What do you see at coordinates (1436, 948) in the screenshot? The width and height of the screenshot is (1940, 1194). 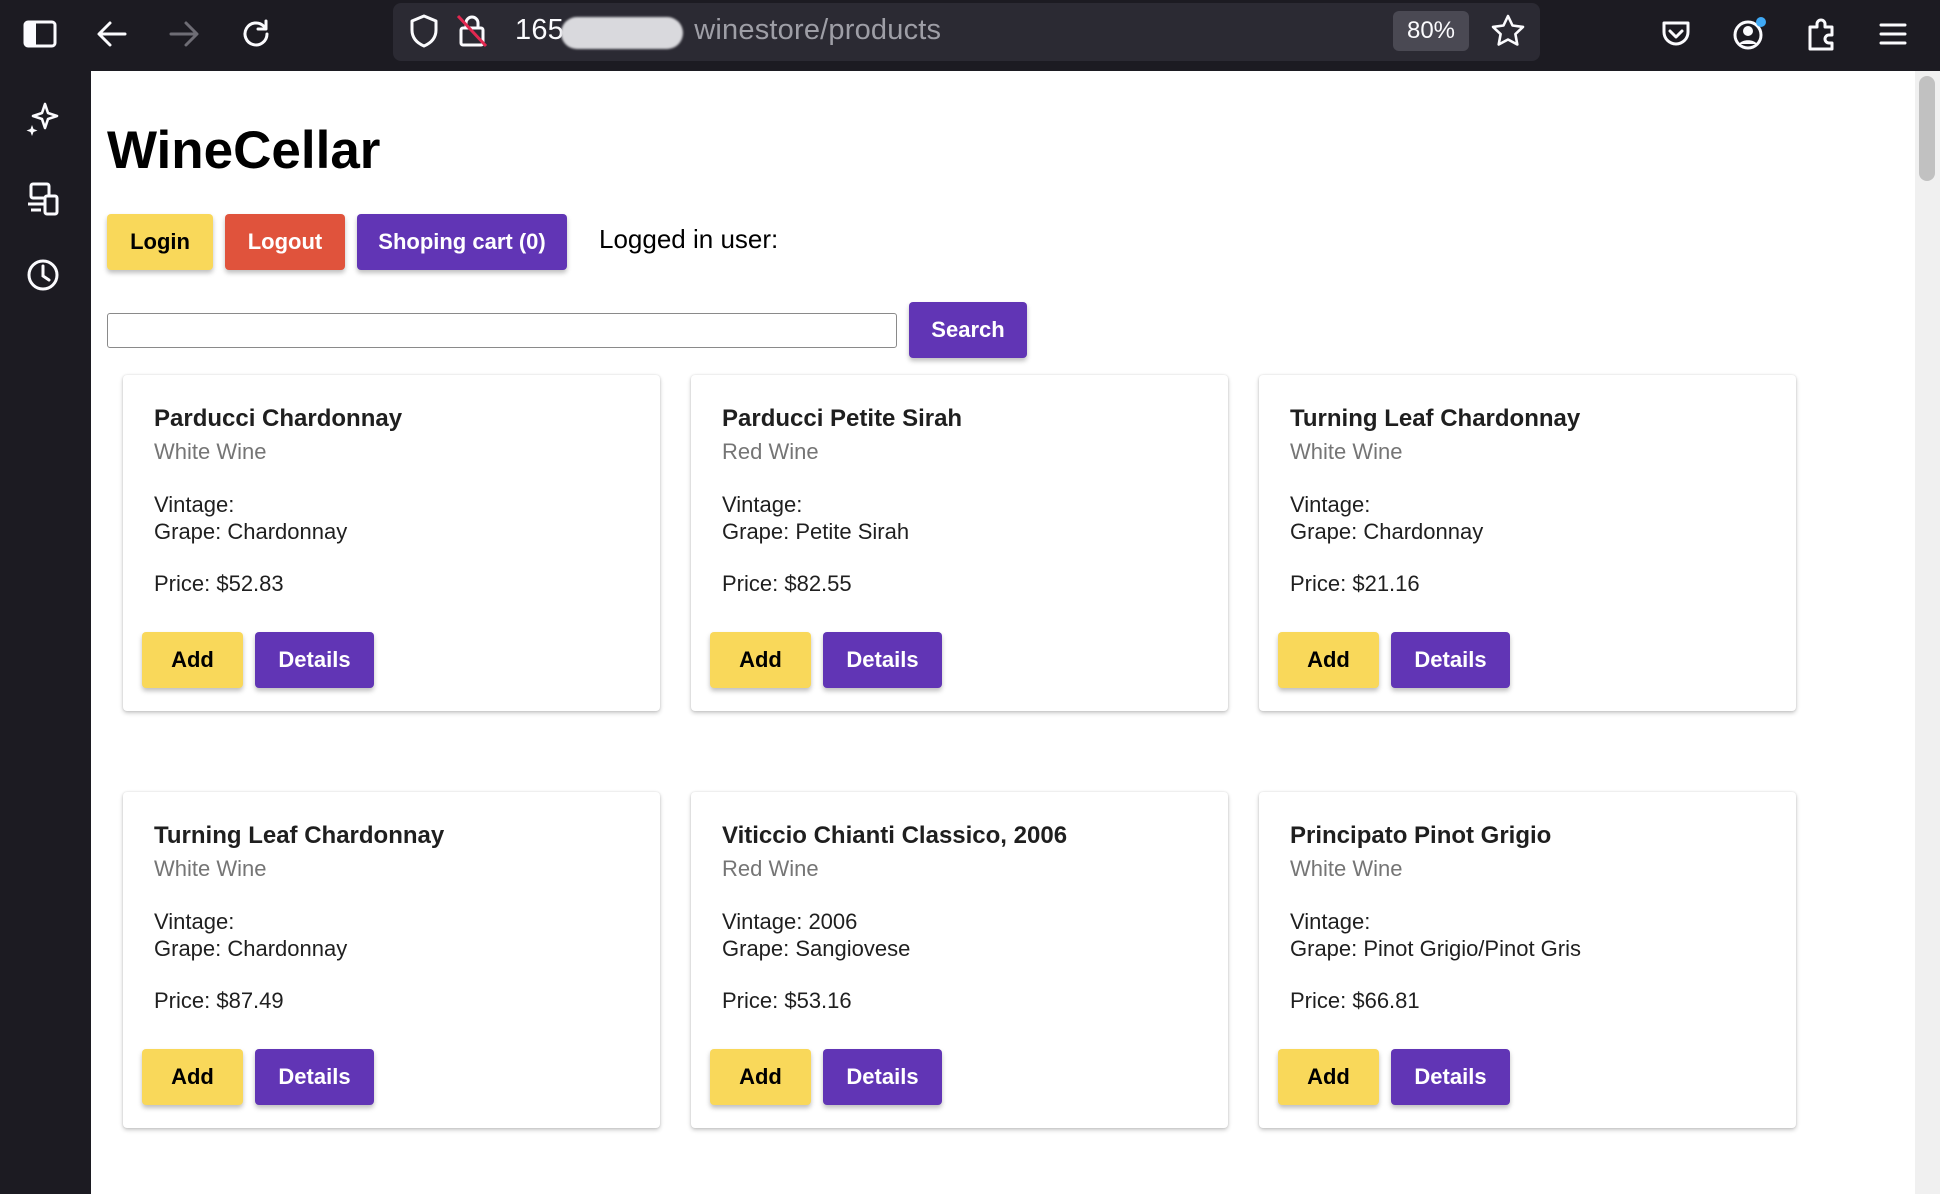 I see `product-grape: Grape: Pinot Grigio/Pinot Gris` at bounding box center [1436, 948].